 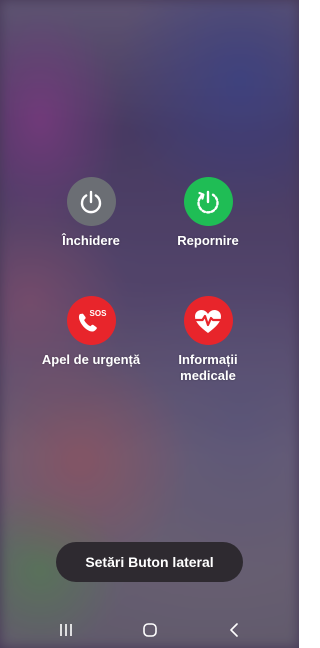 I want to click on back-icon, so click(x=234, y=630).